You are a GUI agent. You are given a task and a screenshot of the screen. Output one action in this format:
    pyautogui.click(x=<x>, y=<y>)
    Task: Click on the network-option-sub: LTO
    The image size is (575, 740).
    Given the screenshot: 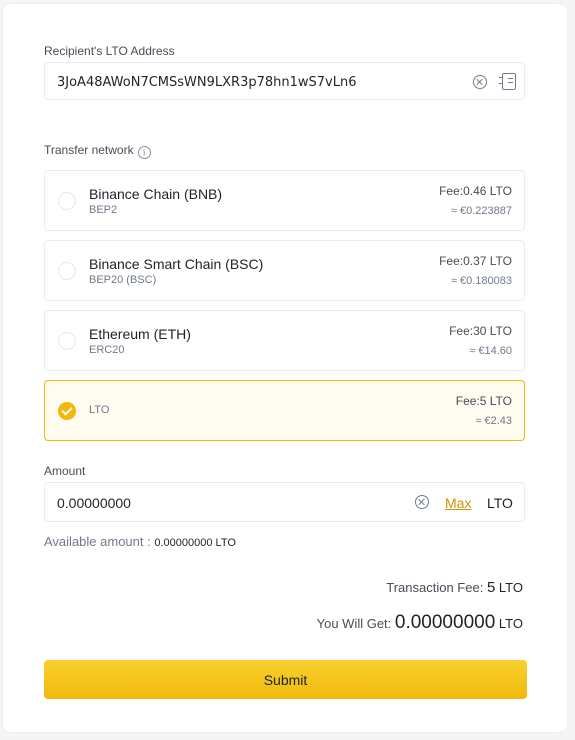 What is the action you would take?
    pyautogui.click(x=99, y=410)
    